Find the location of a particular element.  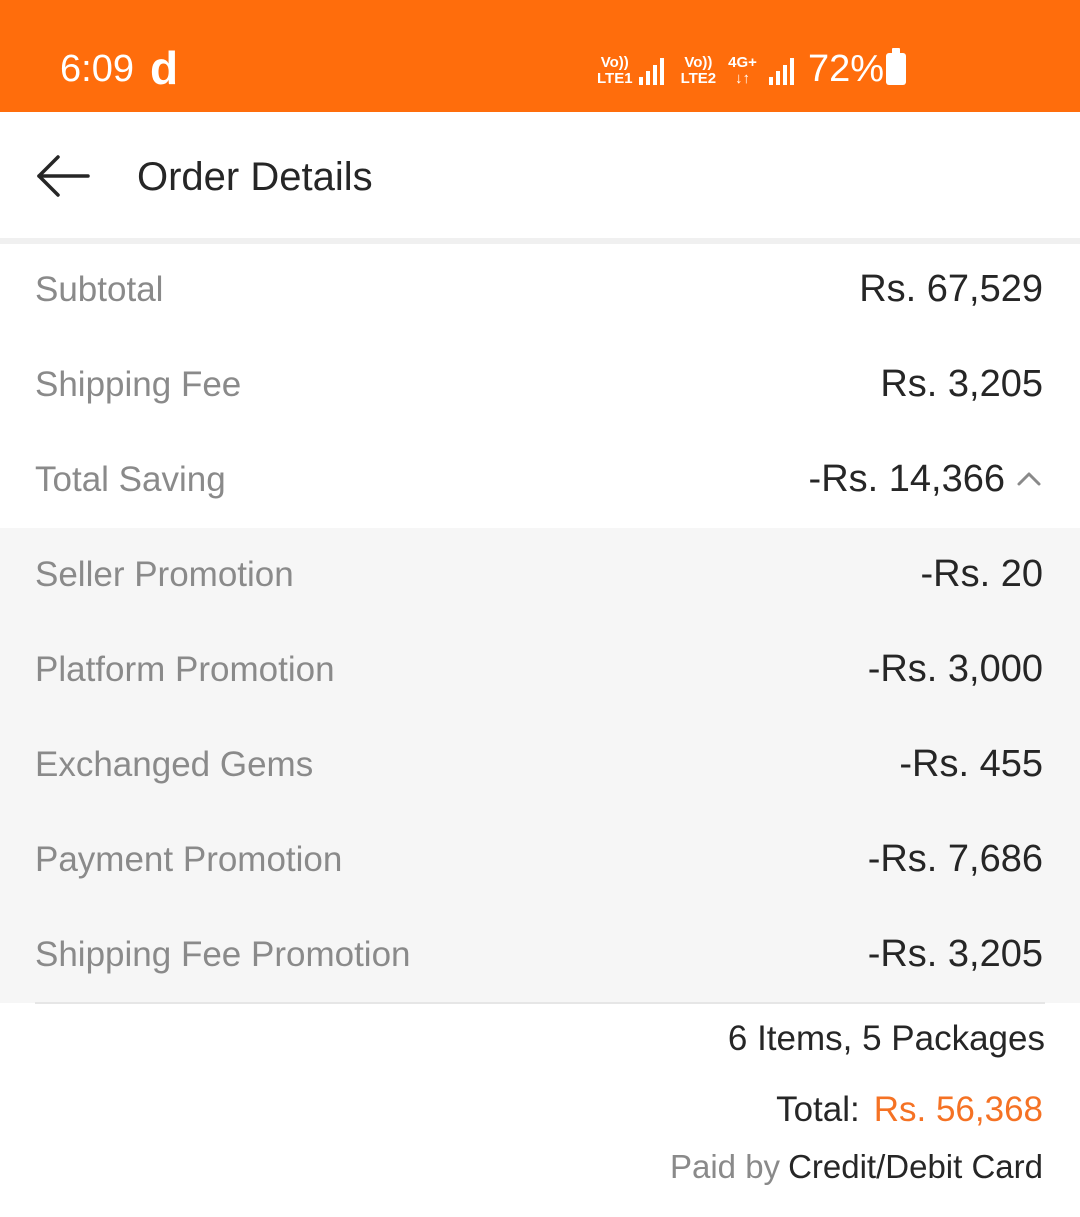

page-title: Order Details is located at coordinates (255, 177).